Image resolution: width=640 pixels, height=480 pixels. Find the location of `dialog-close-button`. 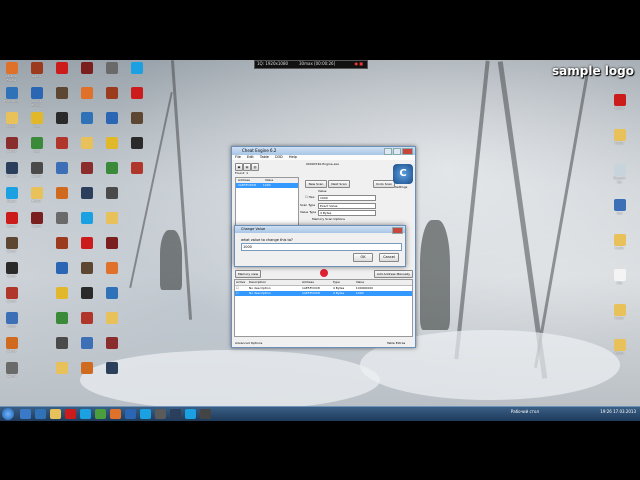

dialog-close-button is located at coordinates (397, 230).